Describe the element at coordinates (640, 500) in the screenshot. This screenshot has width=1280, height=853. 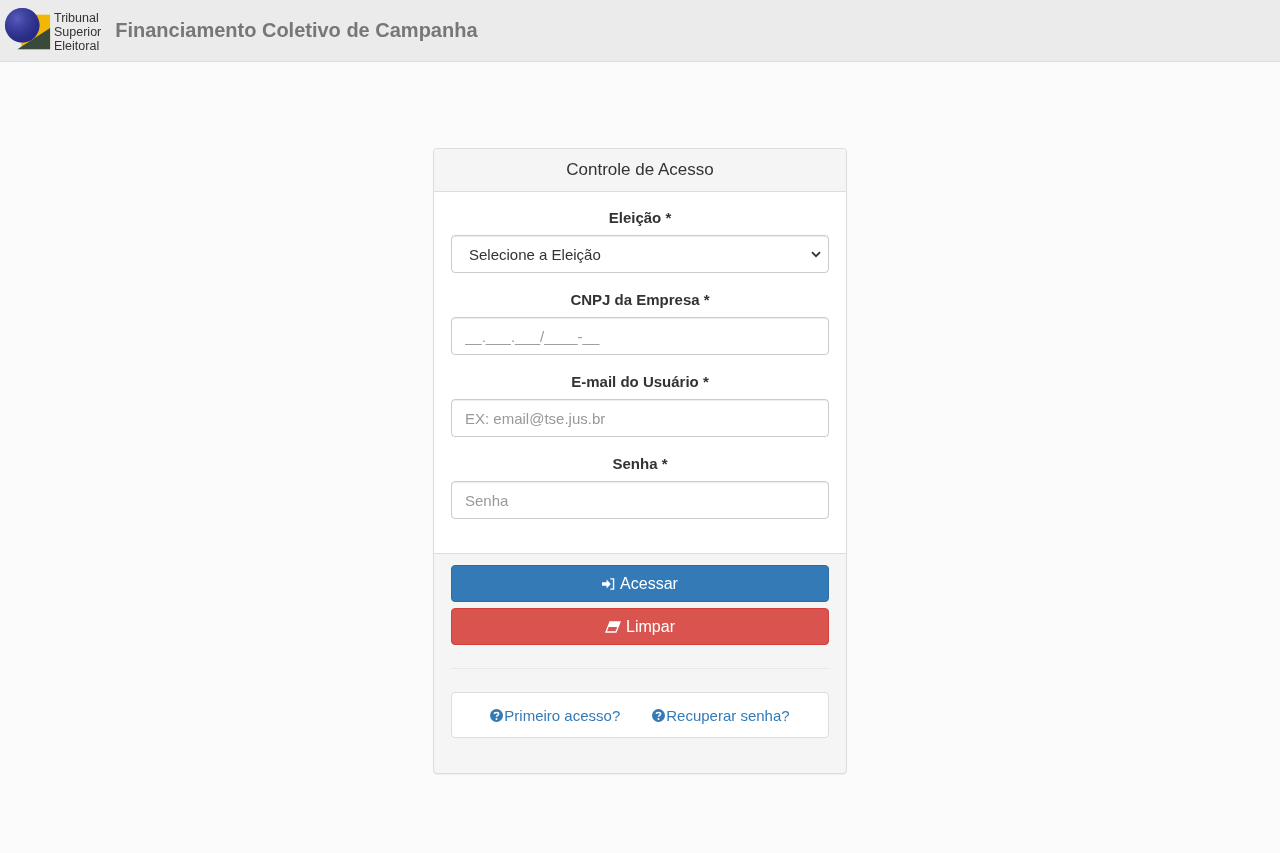
I see `password-input: Senha` at that location.